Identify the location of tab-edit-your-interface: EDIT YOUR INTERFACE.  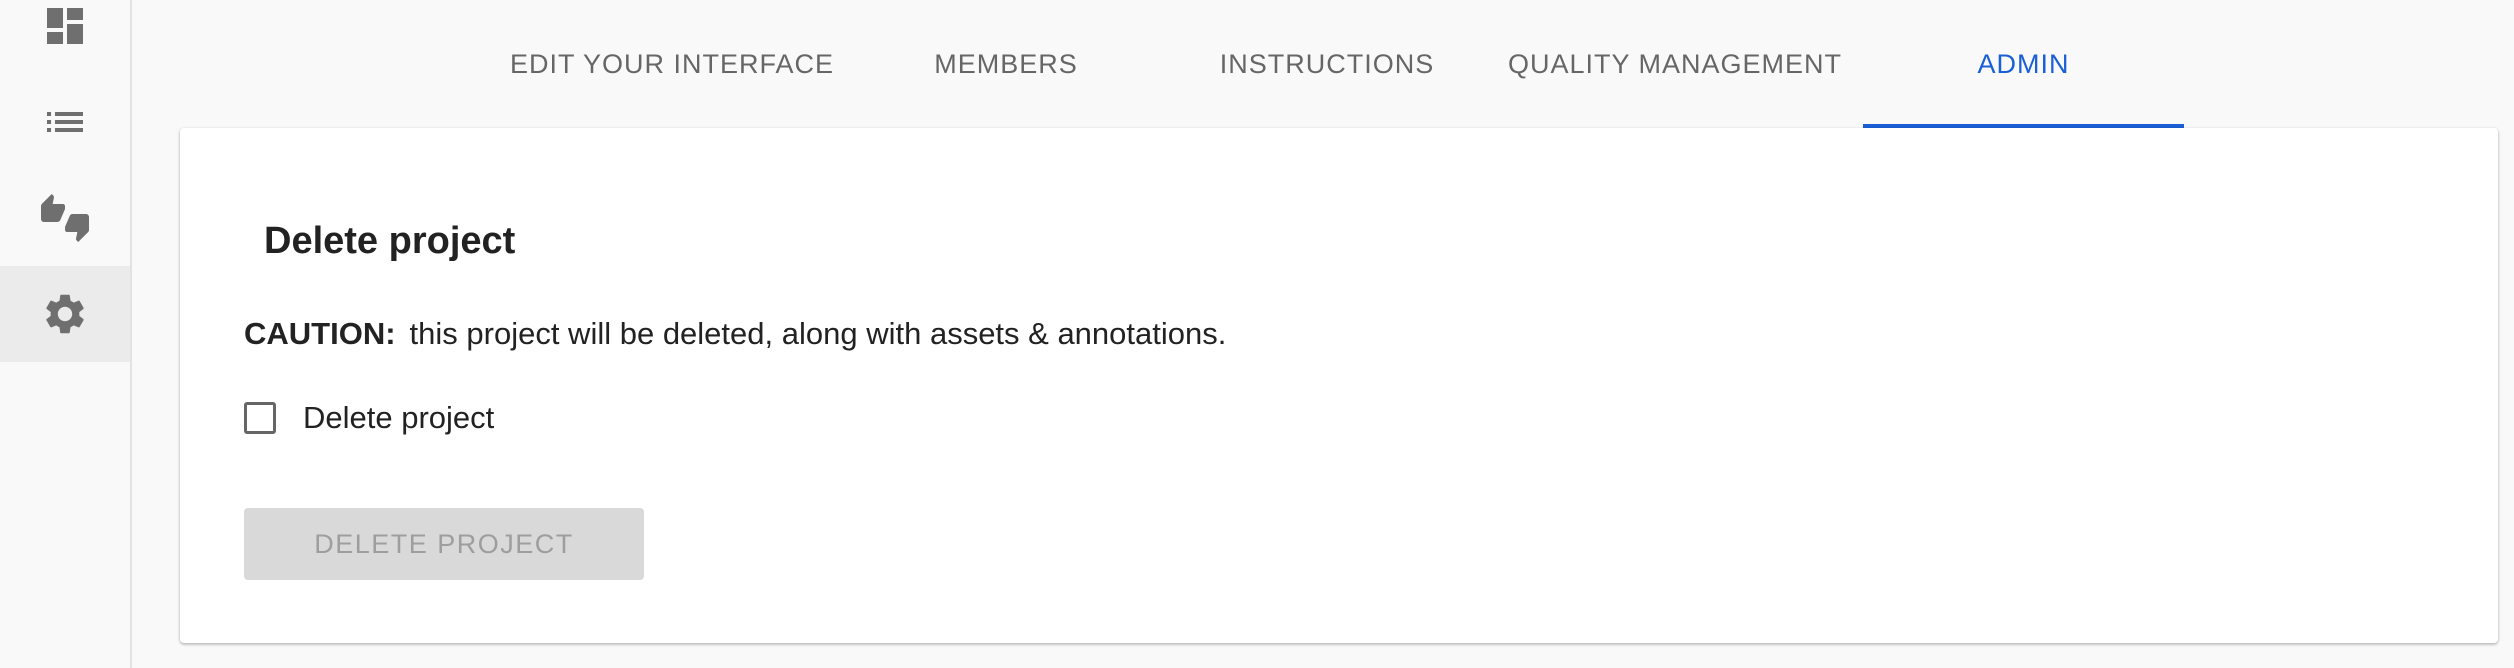
(672, 64).